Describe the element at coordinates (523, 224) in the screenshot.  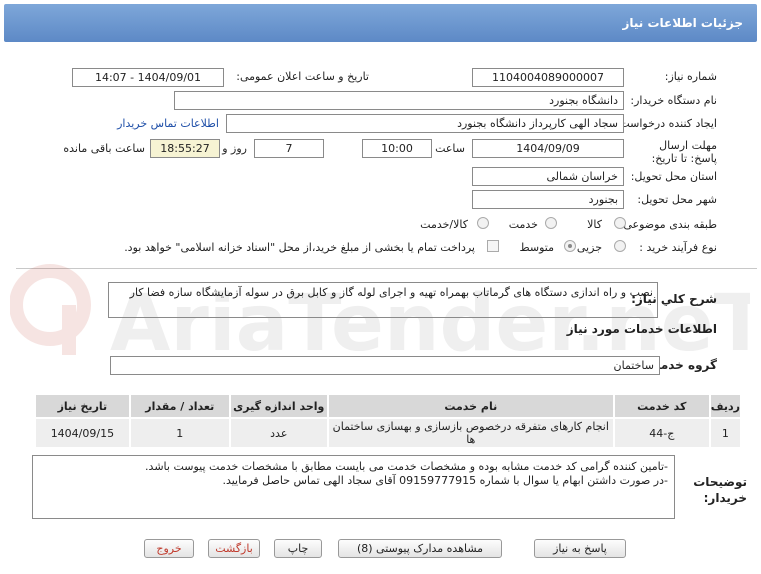
I see `category-service-label: خدمت` at that location.